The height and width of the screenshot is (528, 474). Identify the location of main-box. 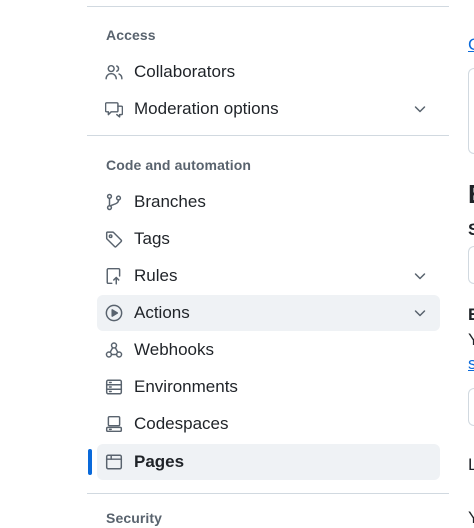
(471, 111).